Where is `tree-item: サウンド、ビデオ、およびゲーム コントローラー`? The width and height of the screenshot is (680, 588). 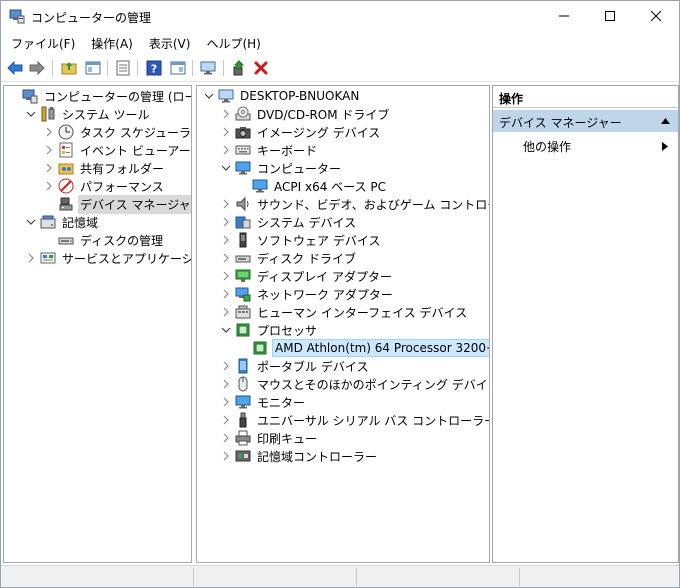
tree-item: サウンド、ビデオ、およびゲーム コントローラー is located at coordinates (354, 204).